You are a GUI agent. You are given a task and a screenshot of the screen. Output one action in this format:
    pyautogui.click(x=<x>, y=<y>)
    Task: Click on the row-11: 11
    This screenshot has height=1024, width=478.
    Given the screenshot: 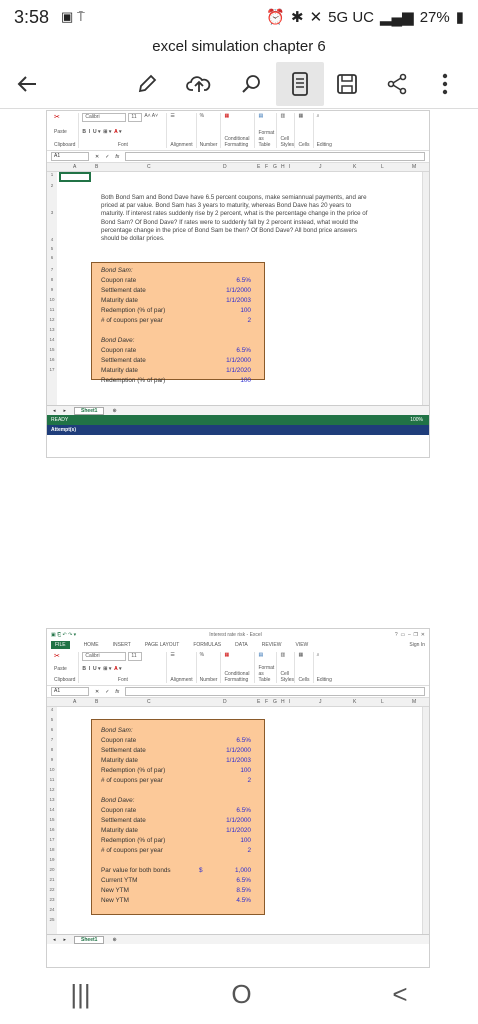 What is the action you would take?
    pyautogui.click(x=52, y=309)
    